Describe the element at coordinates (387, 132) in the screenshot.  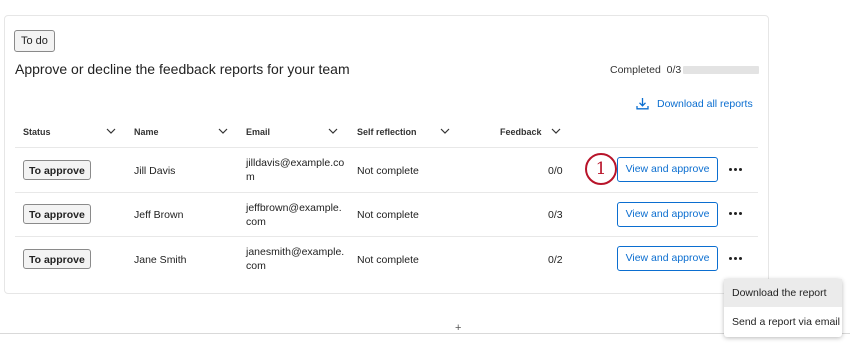
I see `column-header-self-reflection: Self reflection` at that location.